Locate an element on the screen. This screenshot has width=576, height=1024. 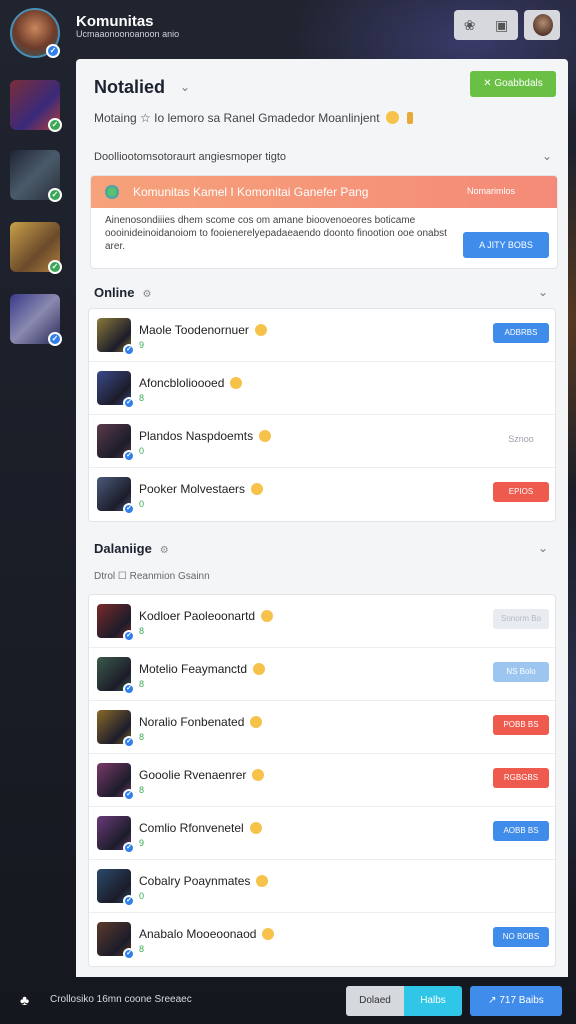
member-name: Maole Toodenornuer is located at coordinates (203, 330).